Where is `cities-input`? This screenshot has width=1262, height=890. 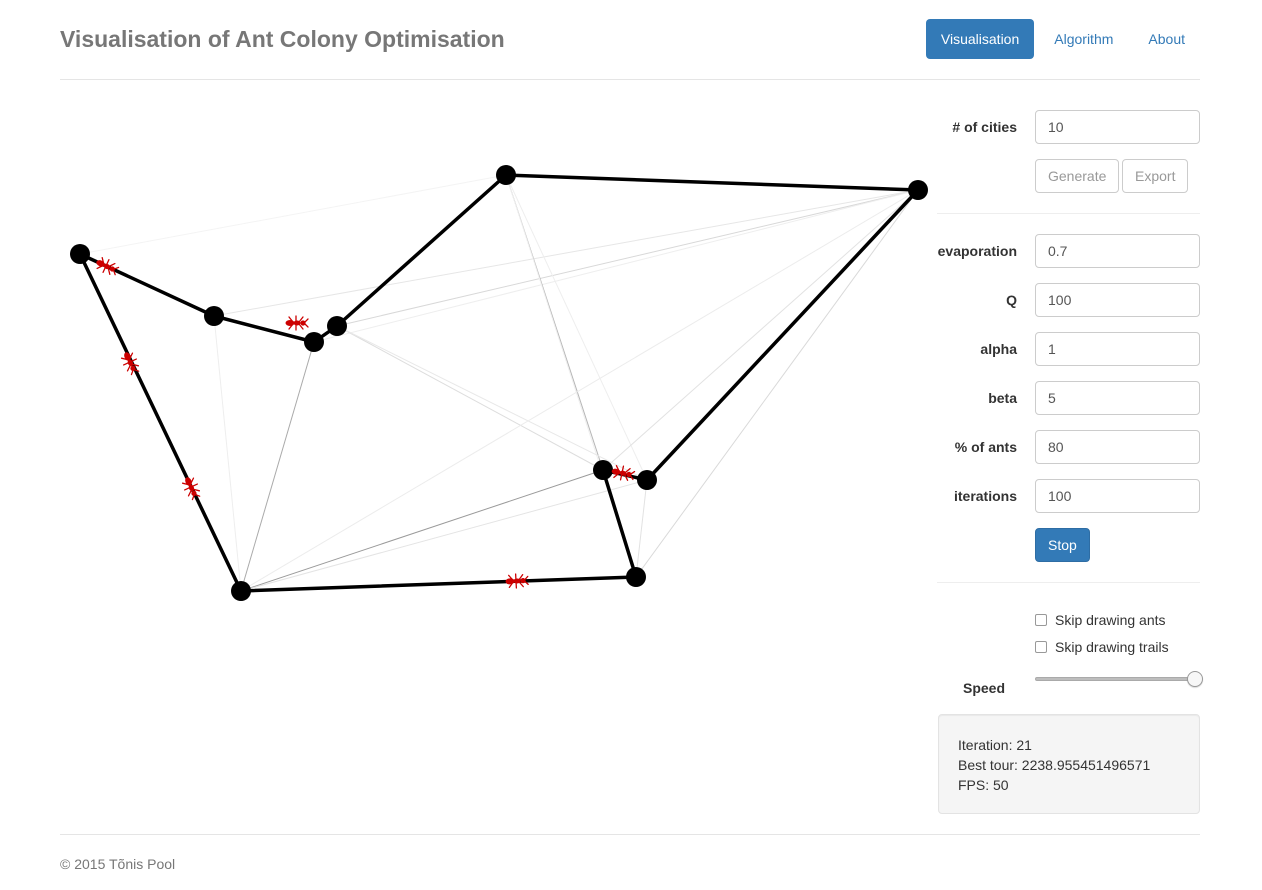
cities-input is located at coordinates (1117, 127).